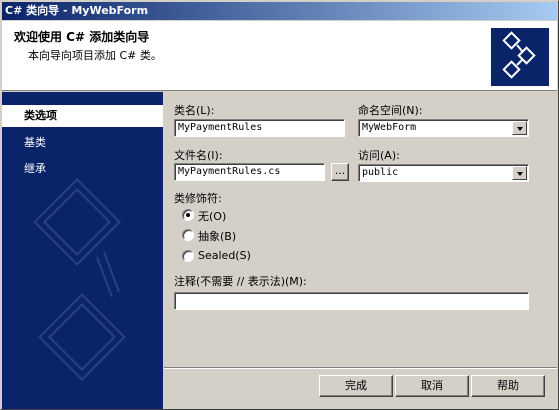  What do you see at coordinates (279, 11) in the screenshot?
I see `title-bar: C# 类向导 - MyWebForm` at bounding box center [279, 11].